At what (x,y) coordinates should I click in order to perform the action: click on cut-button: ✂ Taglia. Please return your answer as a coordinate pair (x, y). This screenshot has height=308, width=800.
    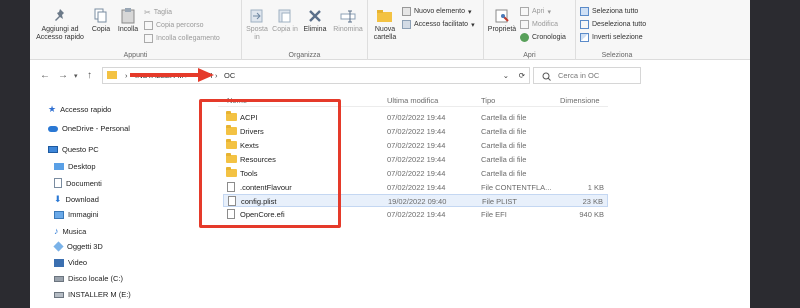
    Looking at the image, I should click on (158, 12).